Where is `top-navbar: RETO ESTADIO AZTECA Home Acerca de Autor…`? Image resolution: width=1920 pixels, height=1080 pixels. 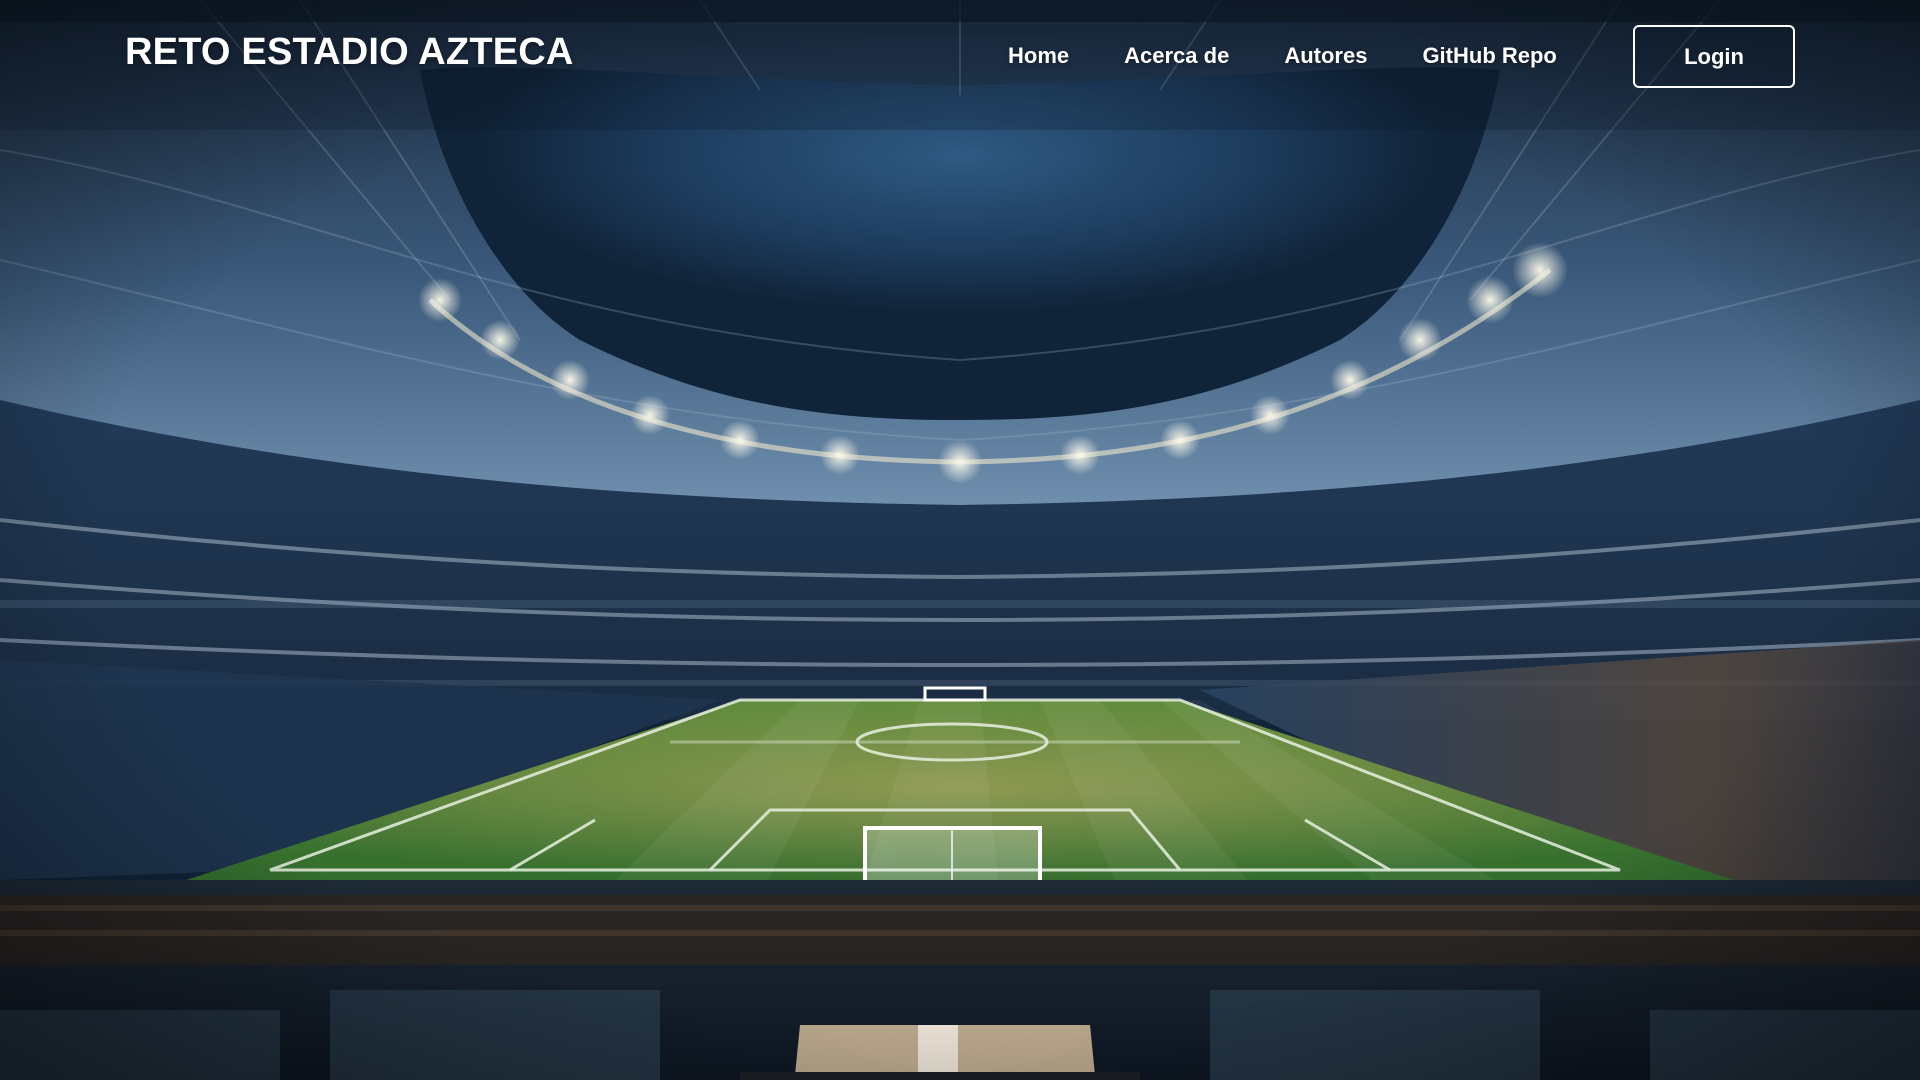
top-navbar: RETO ESTADIO AZTECA Home Acerca de Autor… is located at coordinates (960, 57).